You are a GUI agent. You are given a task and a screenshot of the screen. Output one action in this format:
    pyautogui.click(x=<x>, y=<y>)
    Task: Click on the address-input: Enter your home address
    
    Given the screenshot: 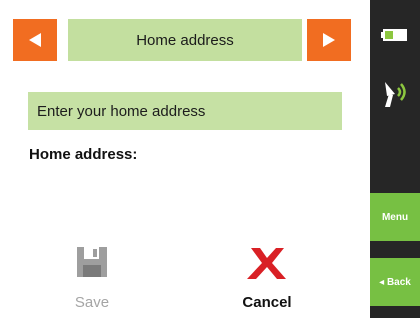 What is the action you would take?
    pyautogui.click(x=185, y=111)
    